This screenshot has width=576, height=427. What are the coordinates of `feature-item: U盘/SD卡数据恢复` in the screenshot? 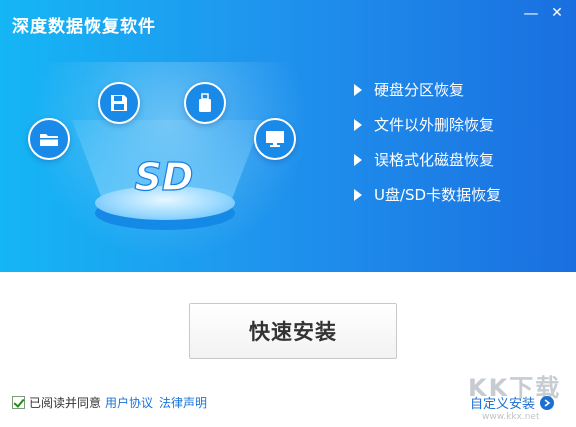 It's located at (427, 202).